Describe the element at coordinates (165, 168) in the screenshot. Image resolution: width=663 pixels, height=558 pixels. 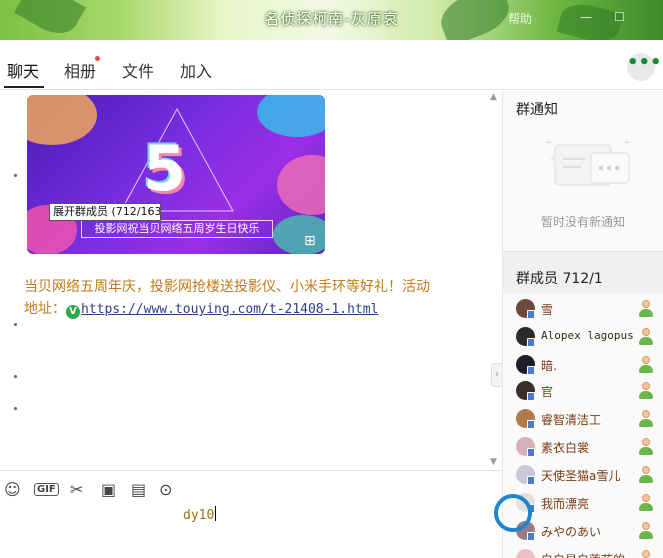
I see `banner-number: 5` at that location.